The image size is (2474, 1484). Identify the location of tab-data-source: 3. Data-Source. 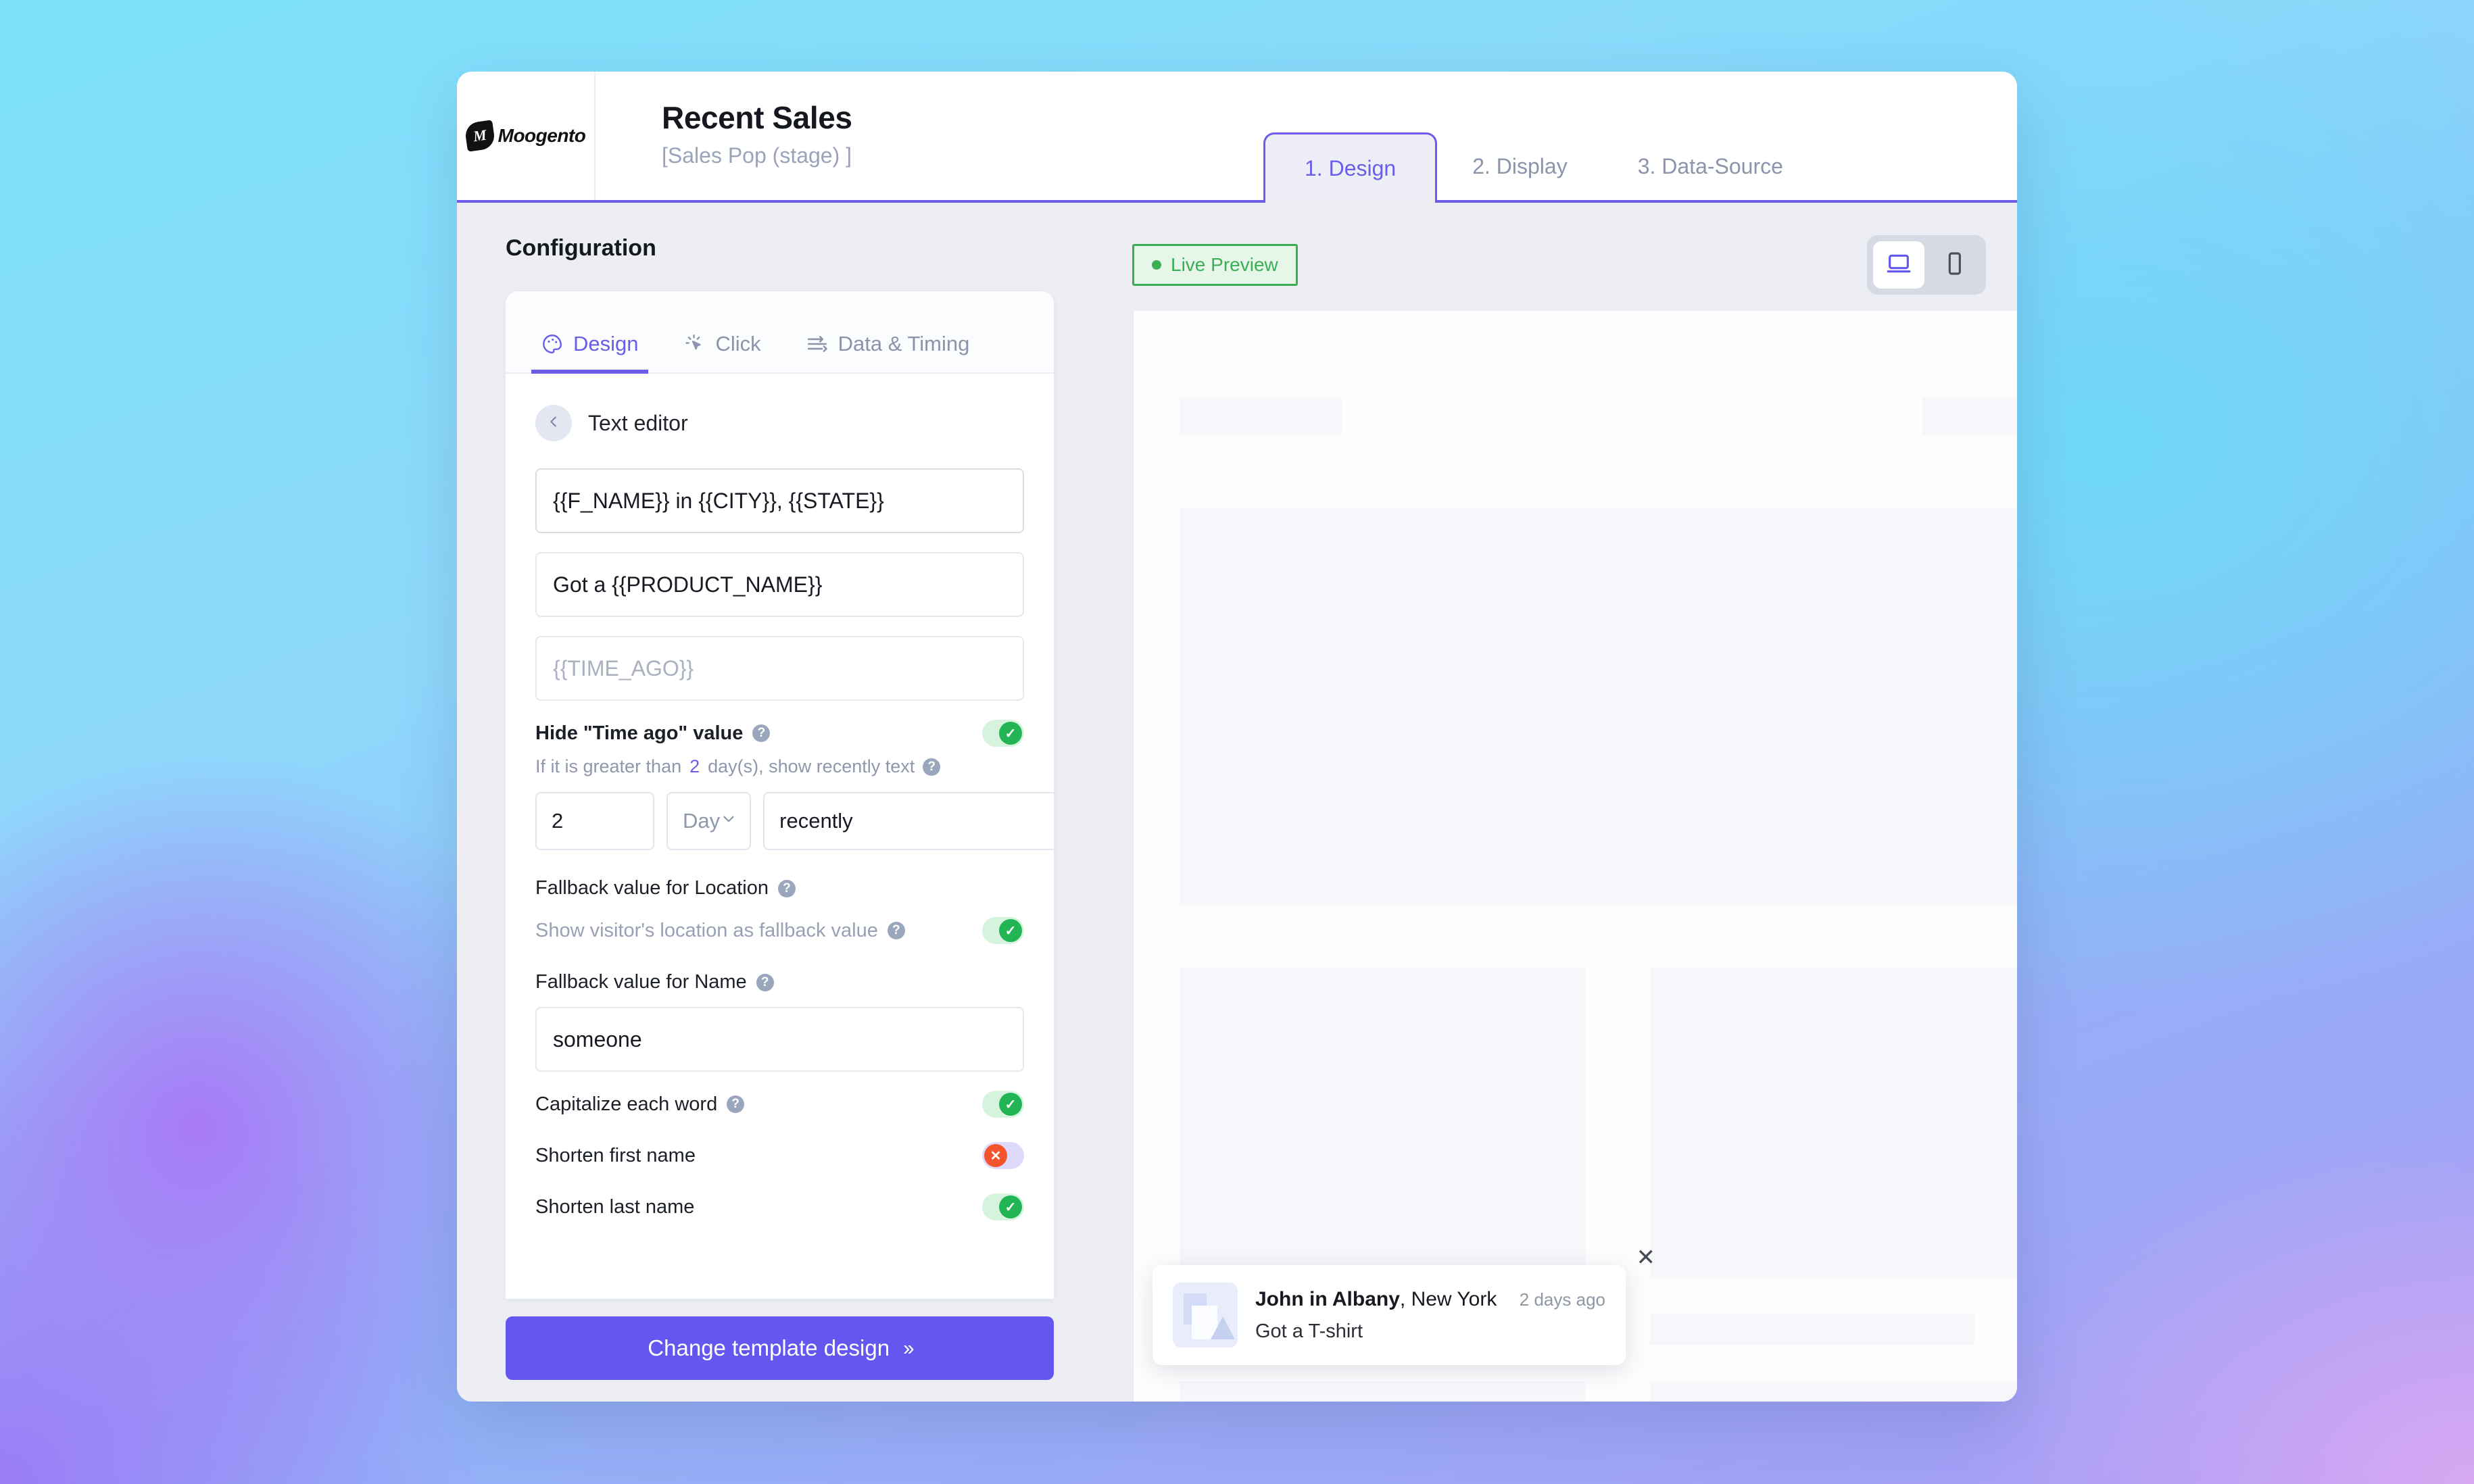
(1710, 166).